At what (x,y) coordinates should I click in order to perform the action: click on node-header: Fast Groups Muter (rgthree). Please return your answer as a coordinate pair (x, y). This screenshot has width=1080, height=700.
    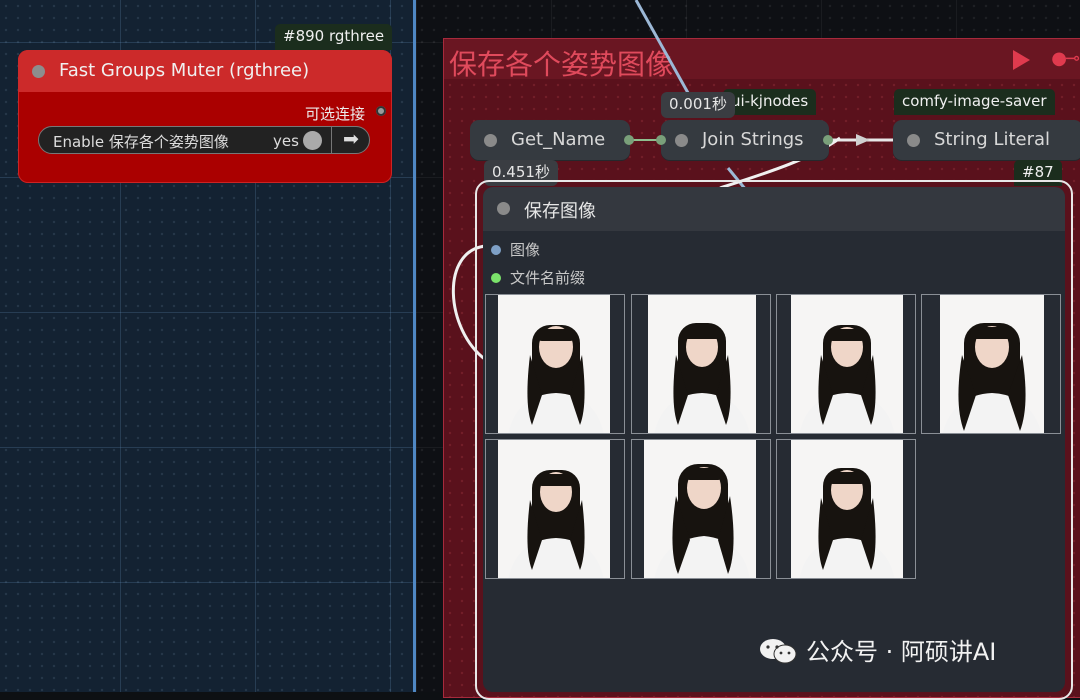
    Looking at the image, I should click on (205, 71).